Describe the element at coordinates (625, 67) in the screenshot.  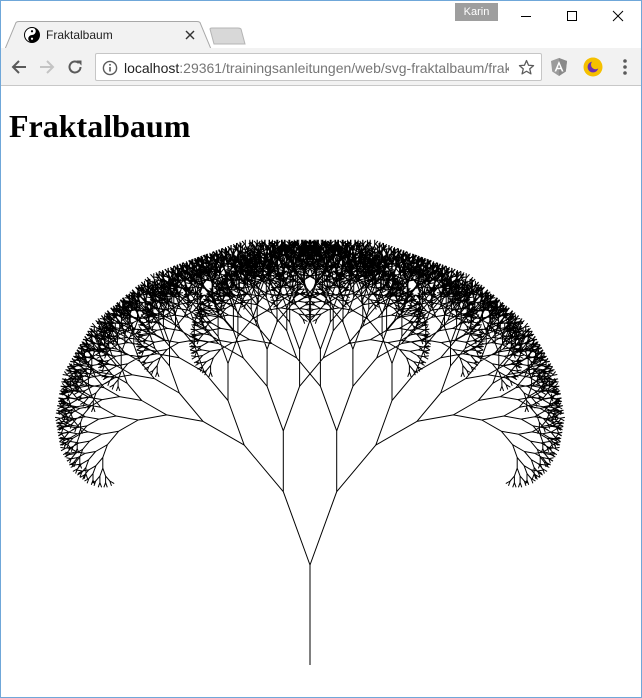
I see `kebab-menu-icon` at that location.